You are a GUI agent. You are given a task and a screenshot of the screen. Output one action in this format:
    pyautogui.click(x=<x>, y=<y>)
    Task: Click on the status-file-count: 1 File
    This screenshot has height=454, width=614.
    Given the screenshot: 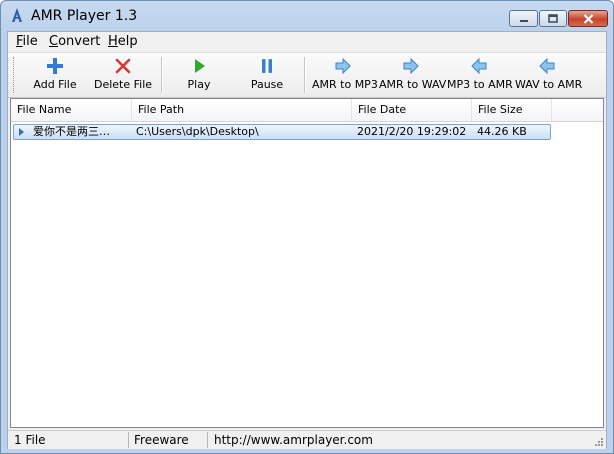 What is the action you would take?
    pyautogui.click(x=30, y=440)
    